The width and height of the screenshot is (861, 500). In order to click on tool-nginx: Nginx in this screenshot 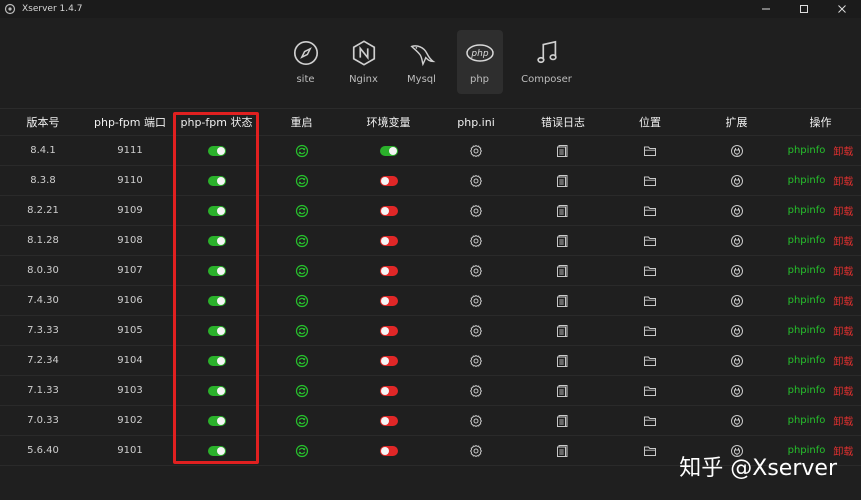, I will do `click(364, 62)`.